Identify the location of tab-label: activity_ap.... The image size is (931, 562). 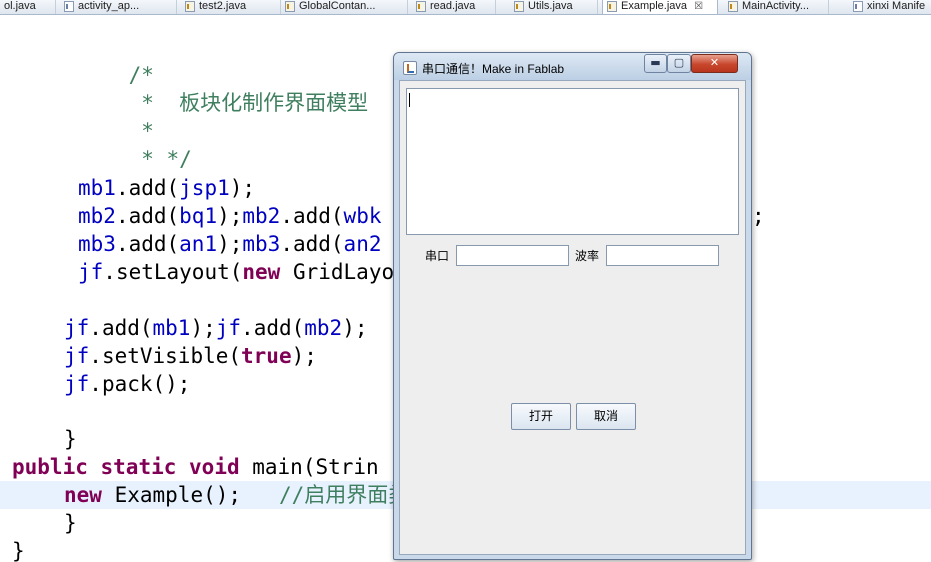
(109, 6).